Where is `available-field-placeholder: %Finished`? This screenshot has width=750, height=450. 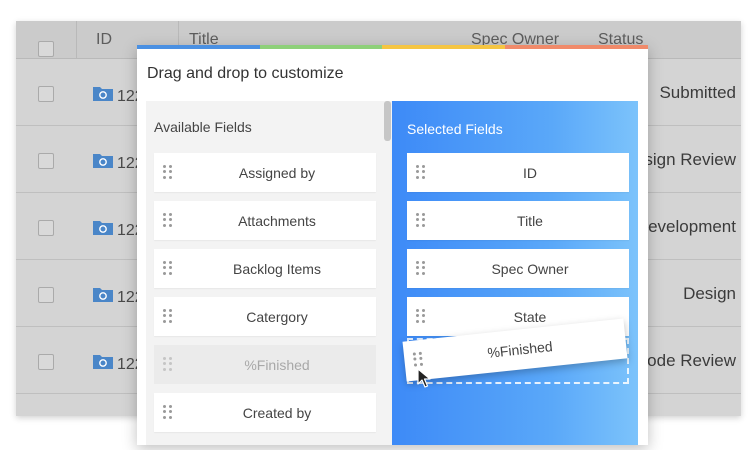
available-field-placeholder: %Finished is located at coordinates (265, 364).